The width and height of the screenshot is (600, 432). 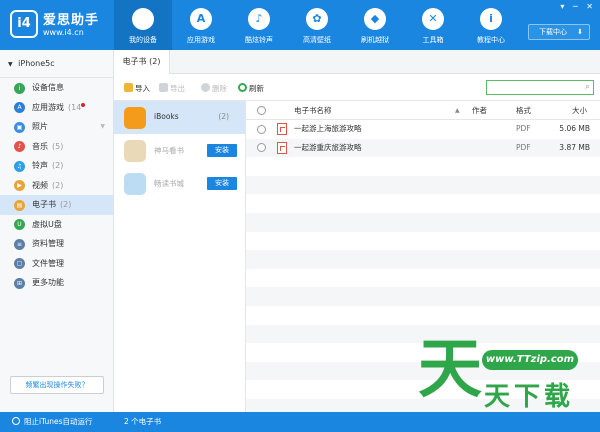 What do you see at coordinates (19, 224) in the screenshot?
I see `udisk-icon: U` at bounding box center [19, 224].